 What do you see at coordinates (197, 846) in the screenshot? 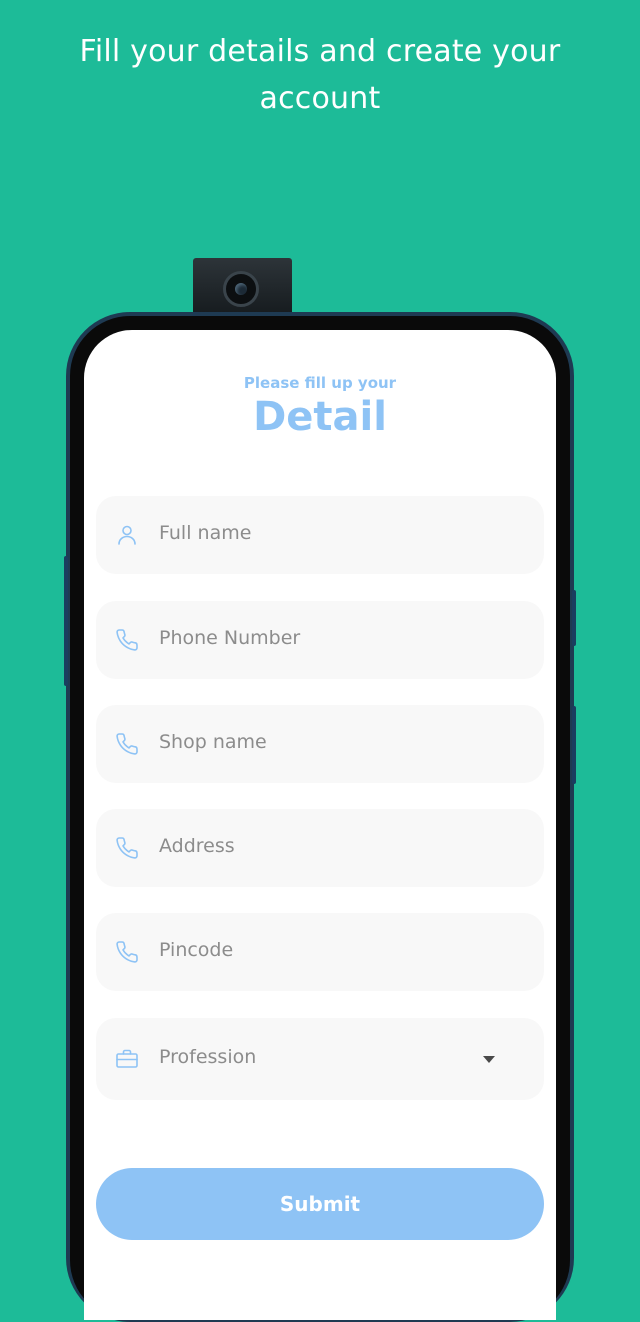
I see `address-placeholder: Address` at bounding box center [197, 846].